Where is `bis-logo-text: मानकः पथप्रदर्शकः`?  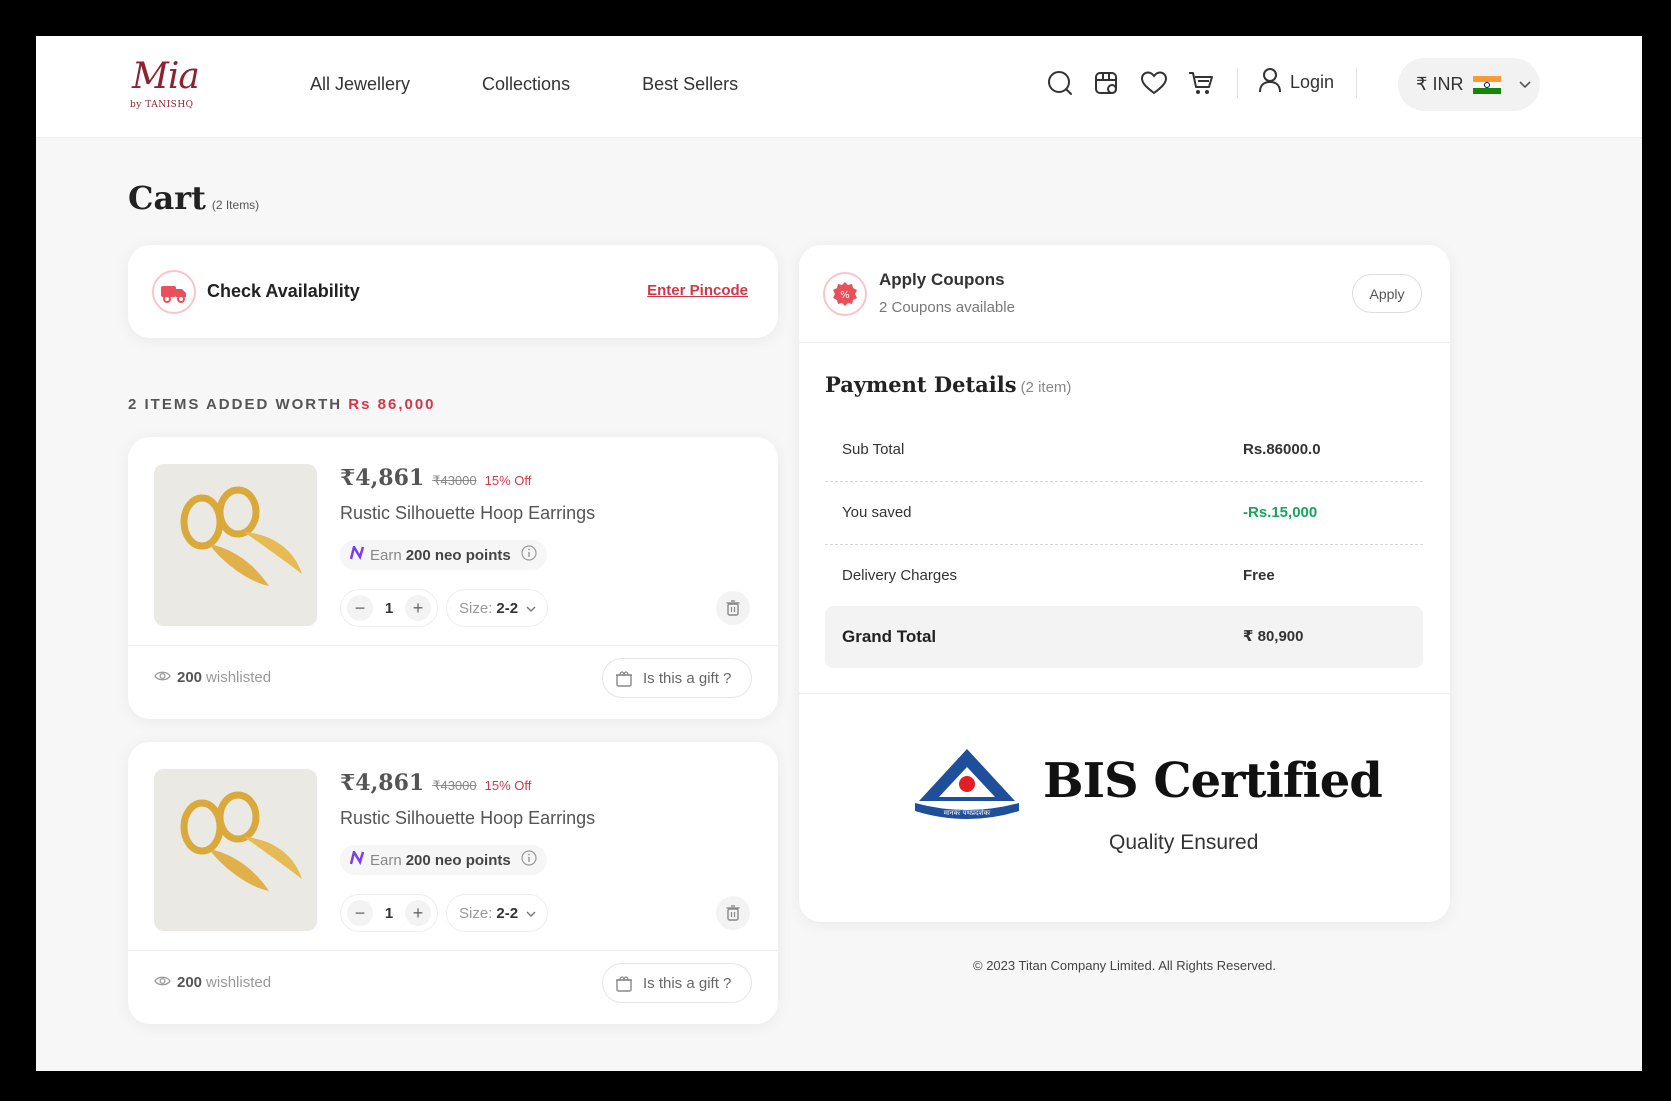
bis-logo-text: मानकः पथप्रदर्शकः is located at coordinates (967, 812).